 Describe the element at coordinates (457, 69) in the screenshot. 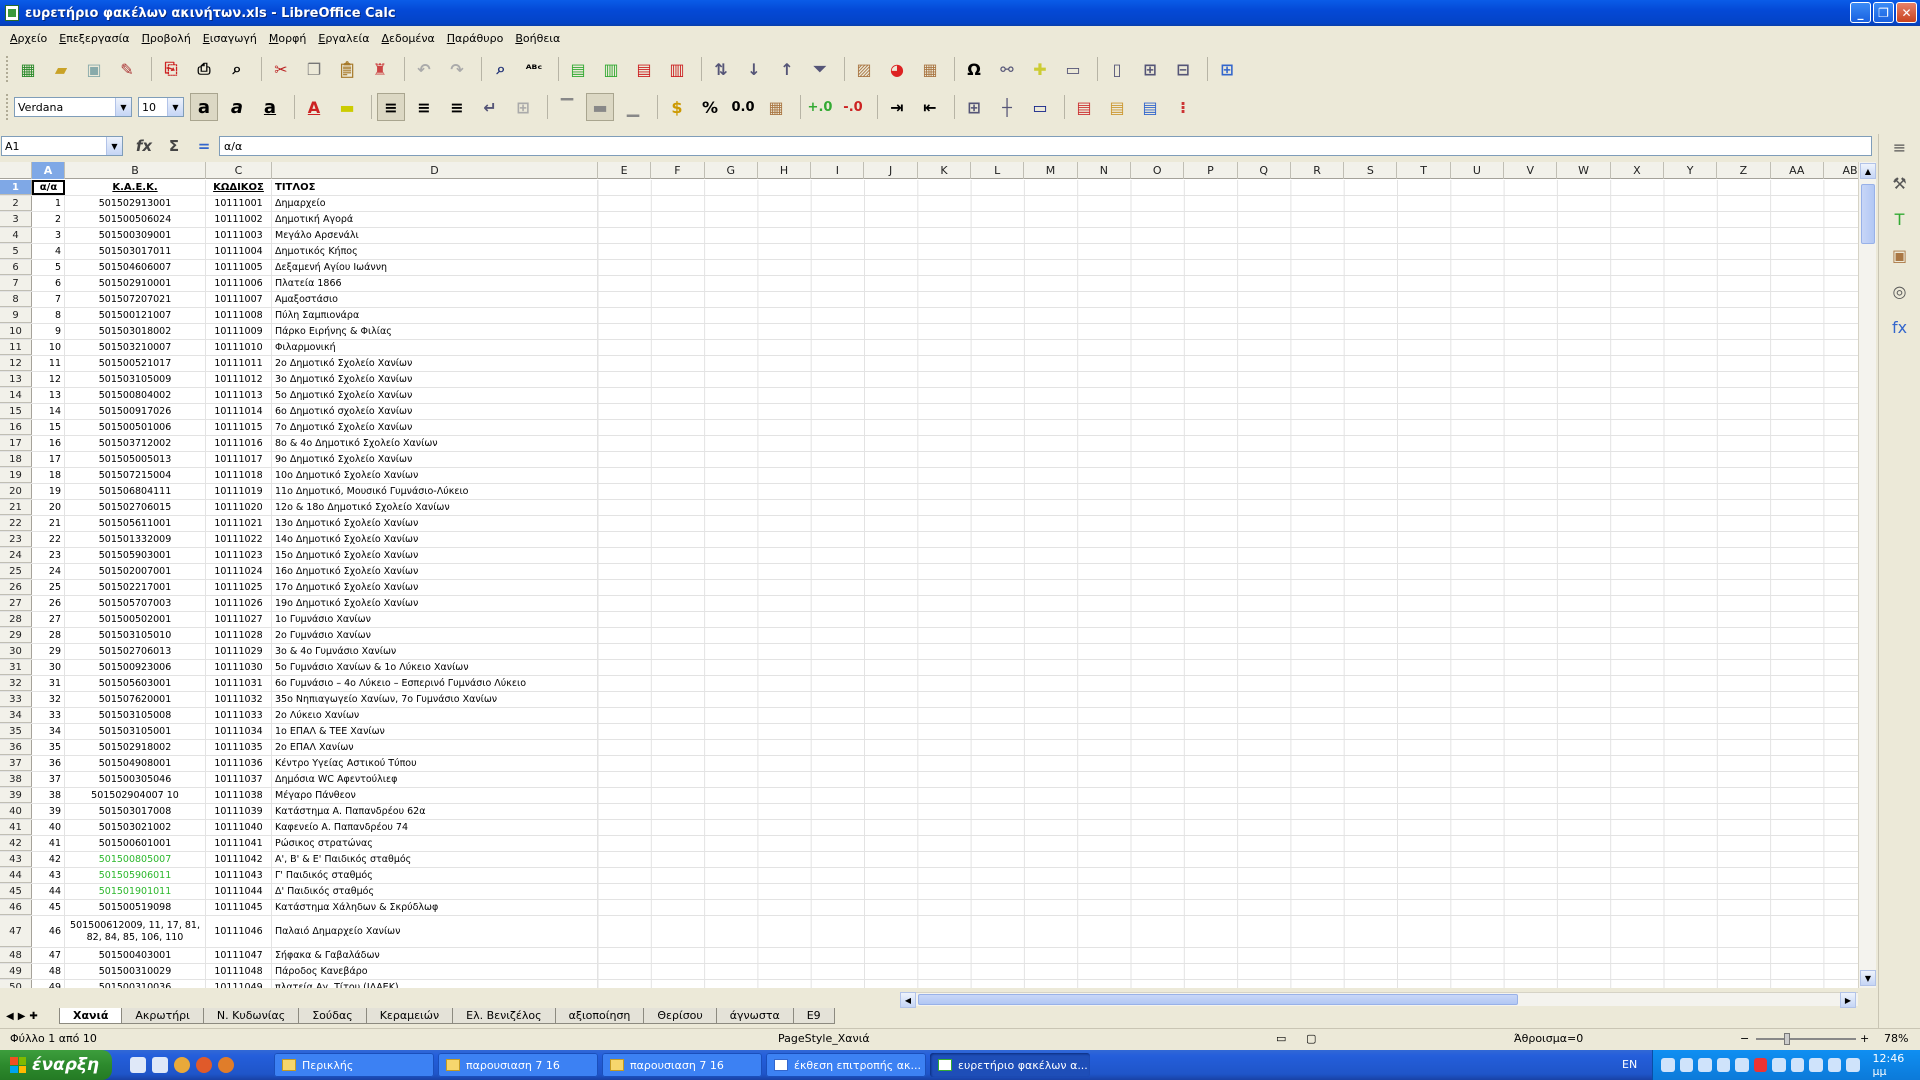

I see `redo-icon: ↷` at that location.